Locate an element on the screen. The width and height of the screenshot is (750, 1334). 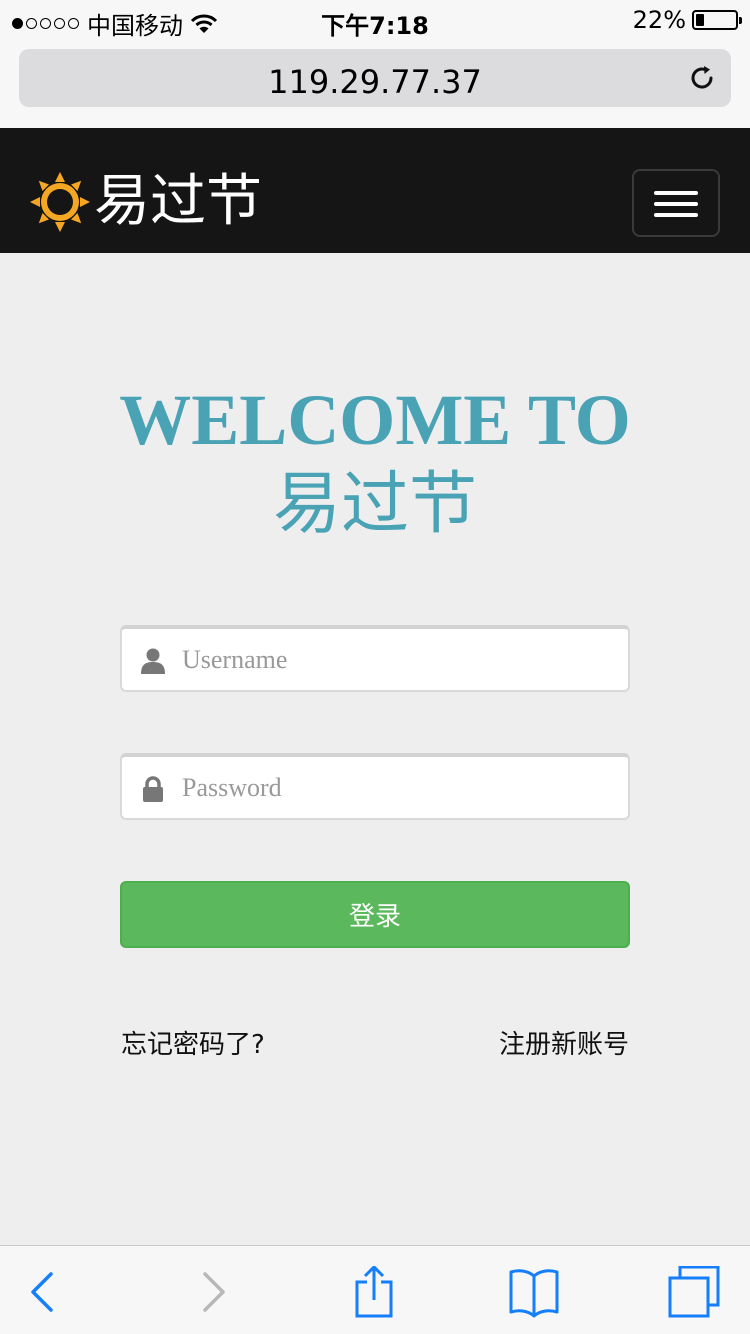
password-input is located at coordinates (397, 787).